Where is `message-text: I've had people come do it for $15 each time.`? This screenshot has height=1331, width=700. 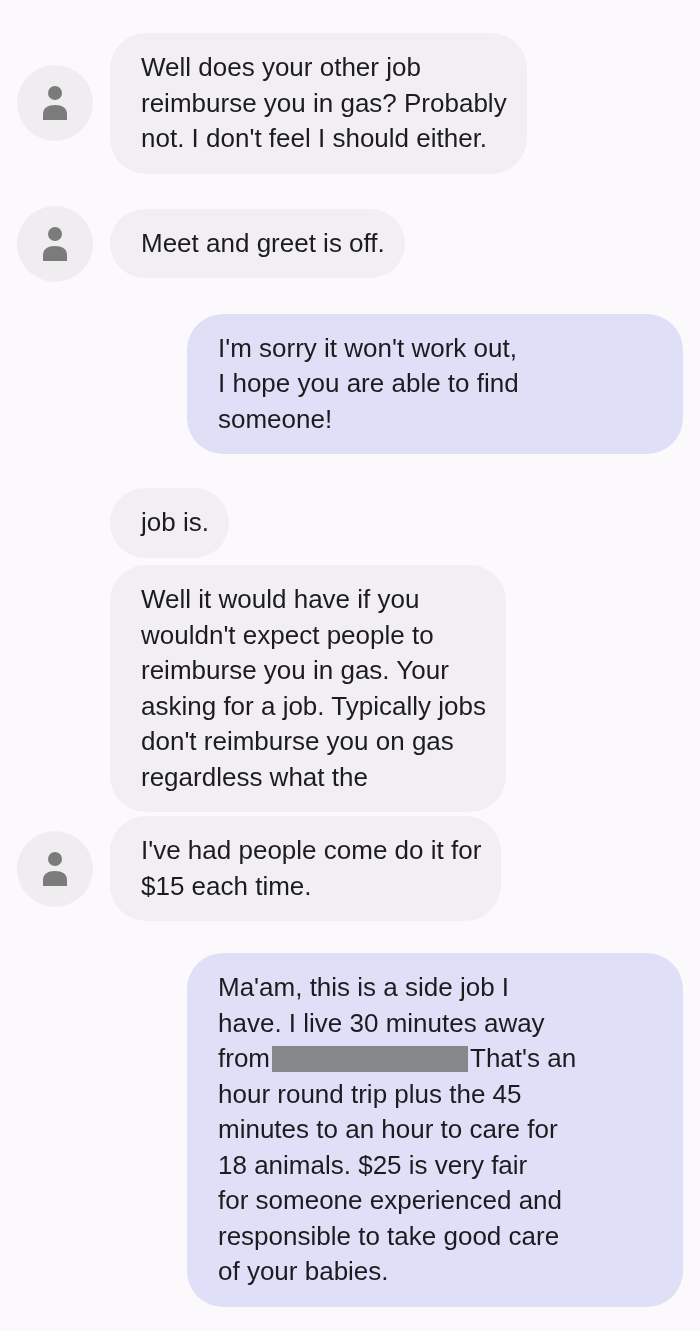
message-text: I've had people come do it for $15 each time. is located at coordinates (311, 868).